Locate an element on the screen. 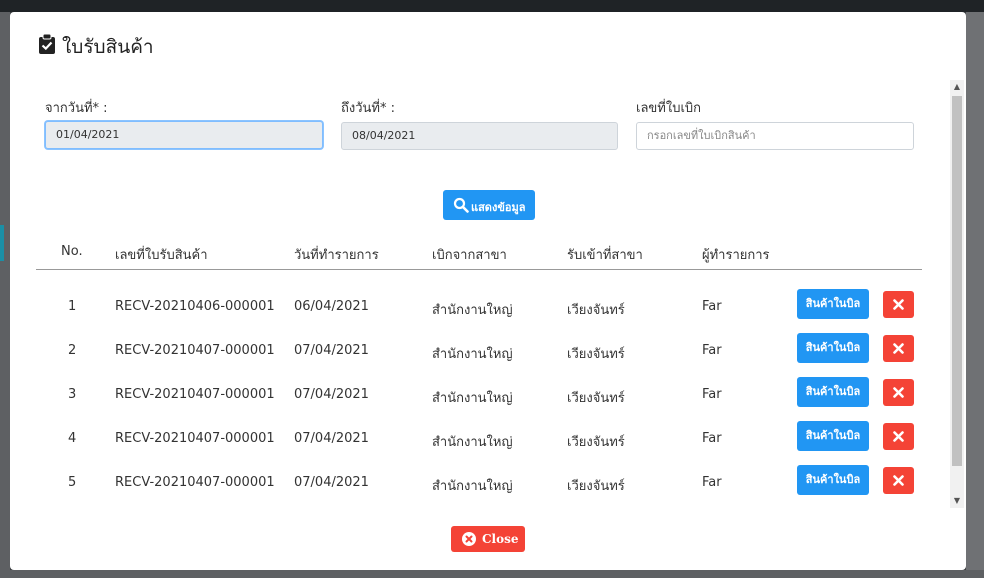 The image size is (984, 578). modal-header: ใบรับสินค้า is located at coordinates (488, 45).